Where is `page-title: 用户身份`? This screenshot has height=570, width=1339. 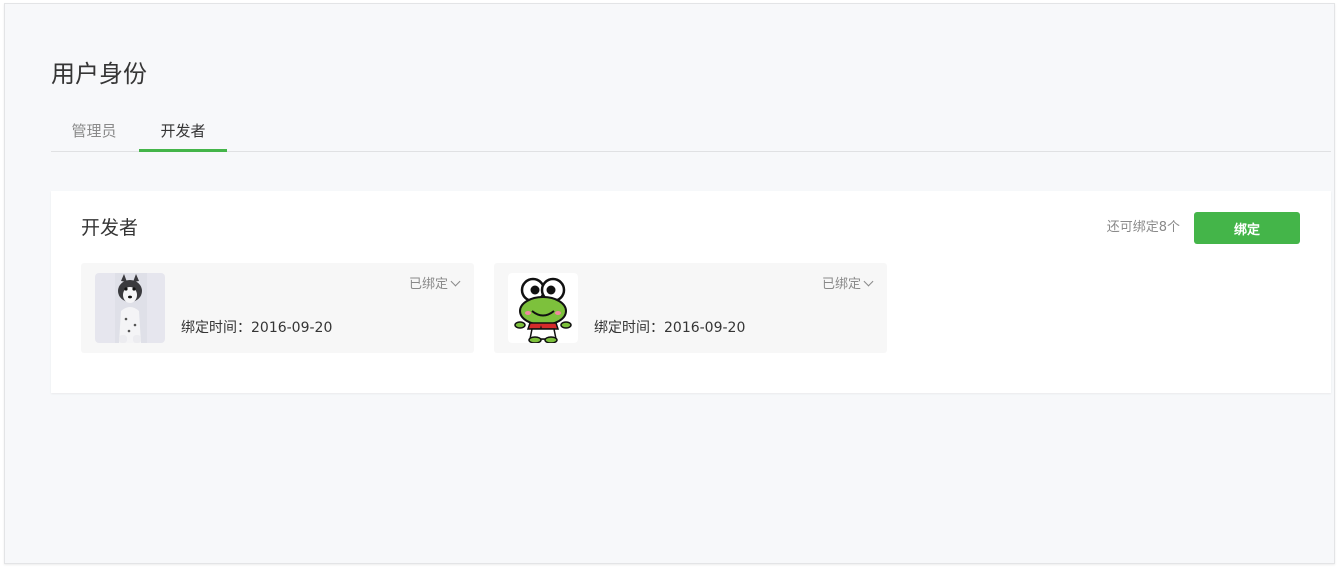
page-title: 用户身份 is located at coordinates (99, 74).